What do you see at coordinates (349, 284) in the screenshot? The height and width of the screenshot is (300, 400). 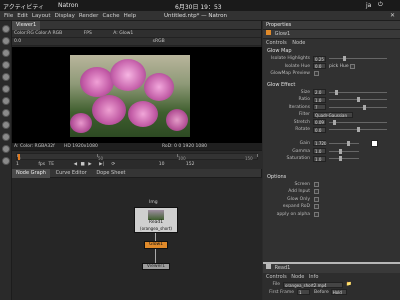 I see `folder-icon: 📁` at bounding box center [349, 284].